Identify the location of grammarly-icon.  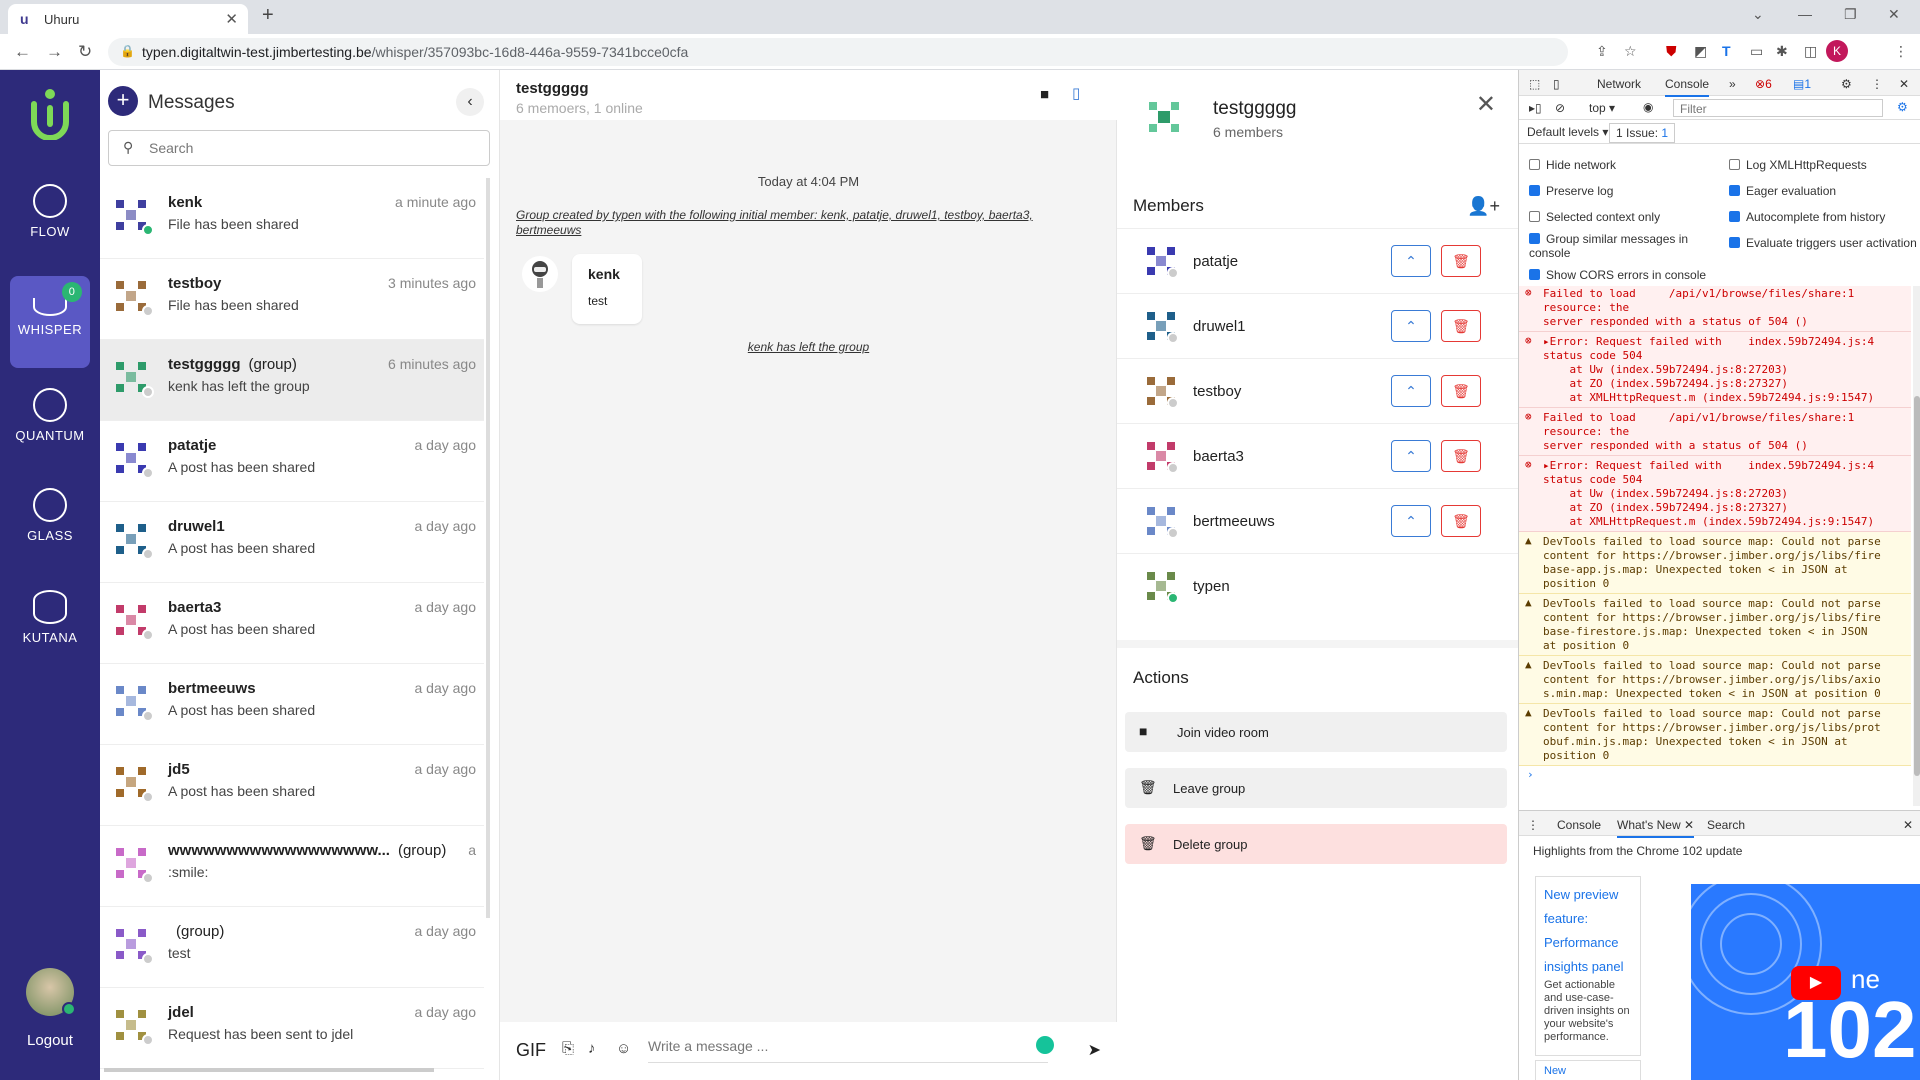
(1045, 1045).